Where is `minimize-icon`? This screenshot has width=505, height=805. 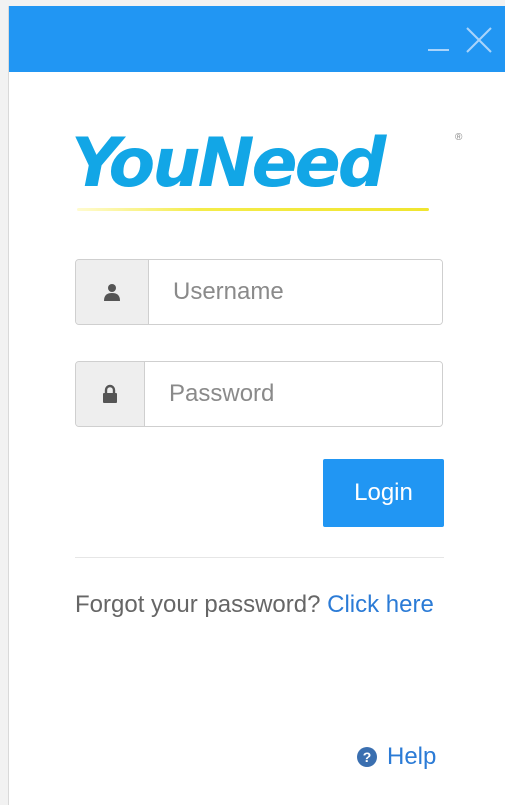 minimize-icon is located at coordinates (438, 50).